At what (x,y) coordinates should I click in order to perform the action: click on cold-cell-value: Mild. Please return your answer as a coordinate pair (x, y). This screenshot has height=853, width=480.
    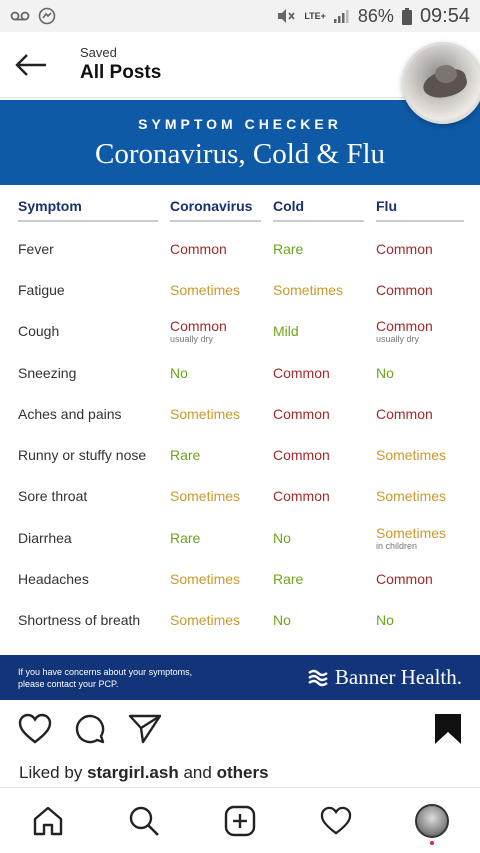
    Looking at the image, I should click on (286, 331).